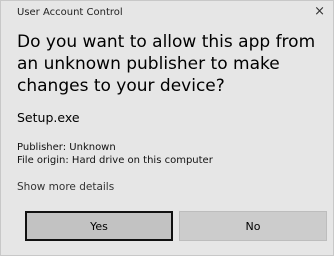  Describe the element at coordinates (99, 226) in the screenshot. I see `yes-button: Yes` at that location.